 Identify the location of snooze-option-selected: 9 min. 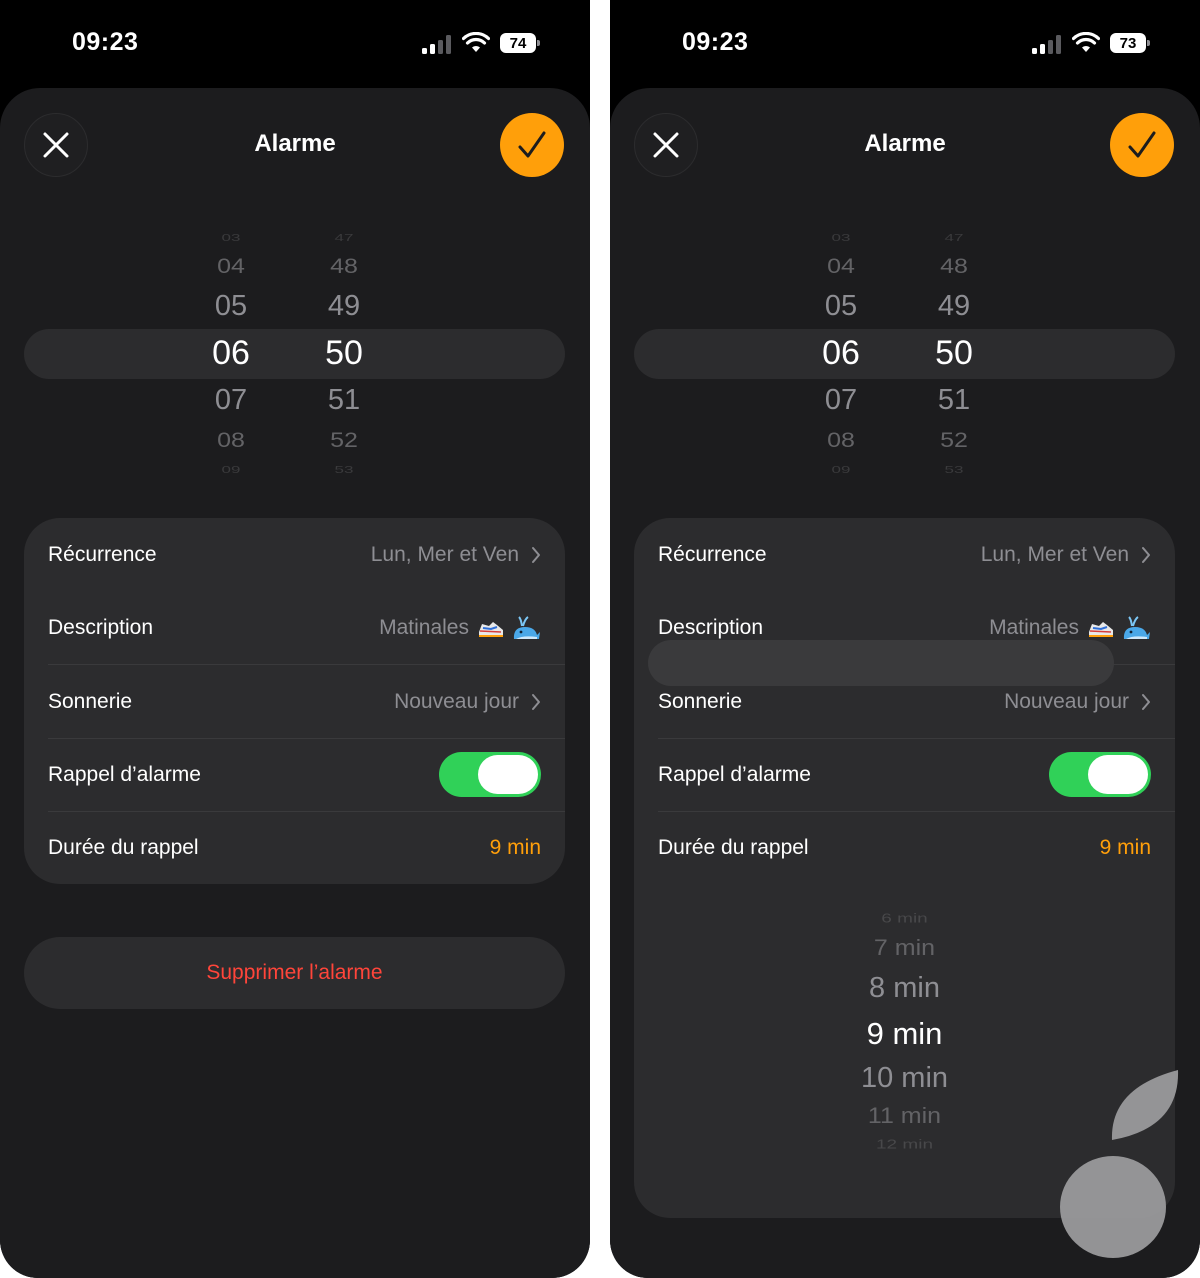
(904, 1034).